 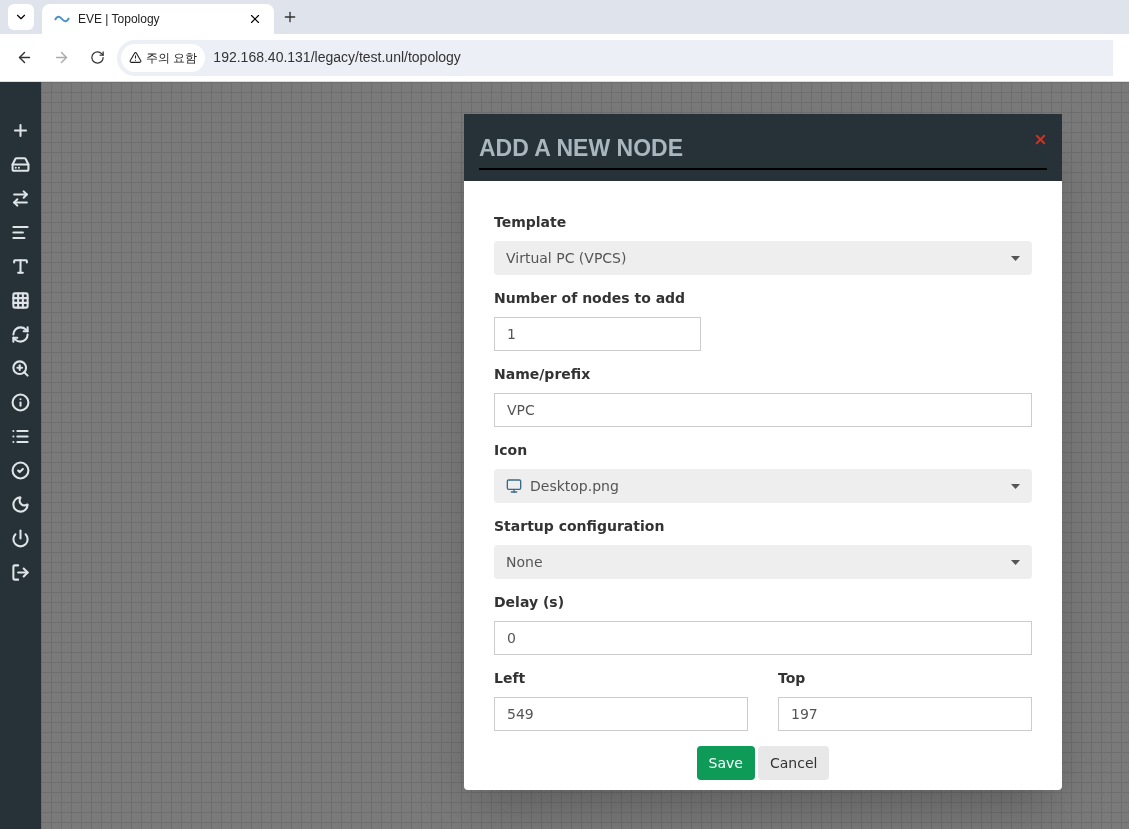 I want to click on field-label: Number of nodes to add, so click(x=590, y=298).